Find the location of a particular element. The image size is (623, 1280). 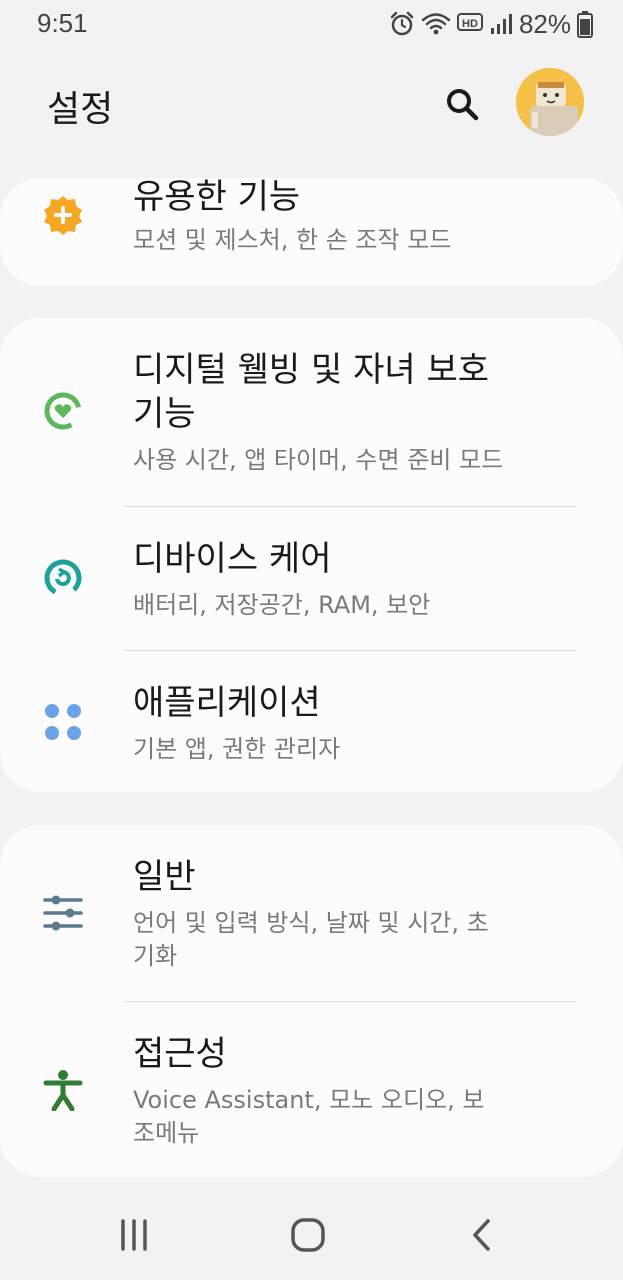

navigation-bar is located at coordinates (311, 1235).